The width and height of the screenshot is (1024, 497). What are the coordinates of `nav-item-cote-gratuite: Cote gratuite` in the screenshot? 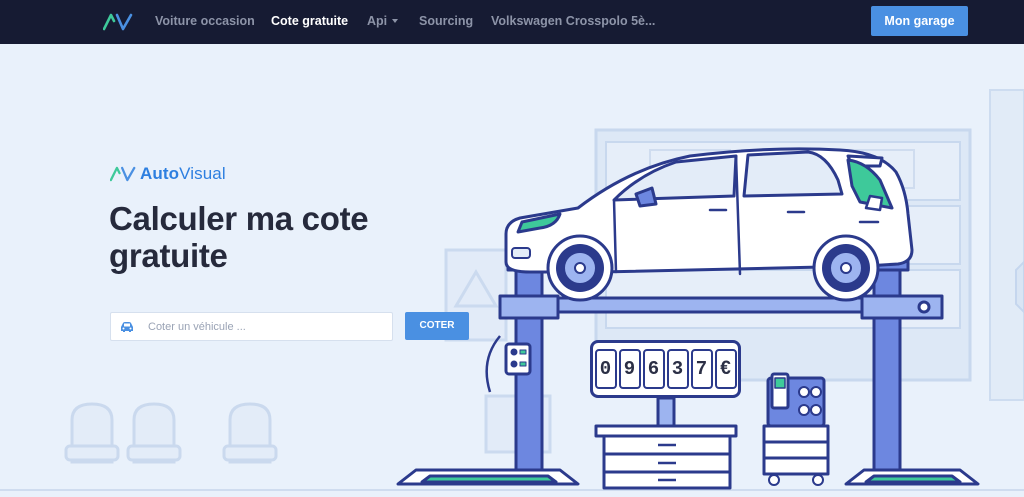 It's located at (309, 21).